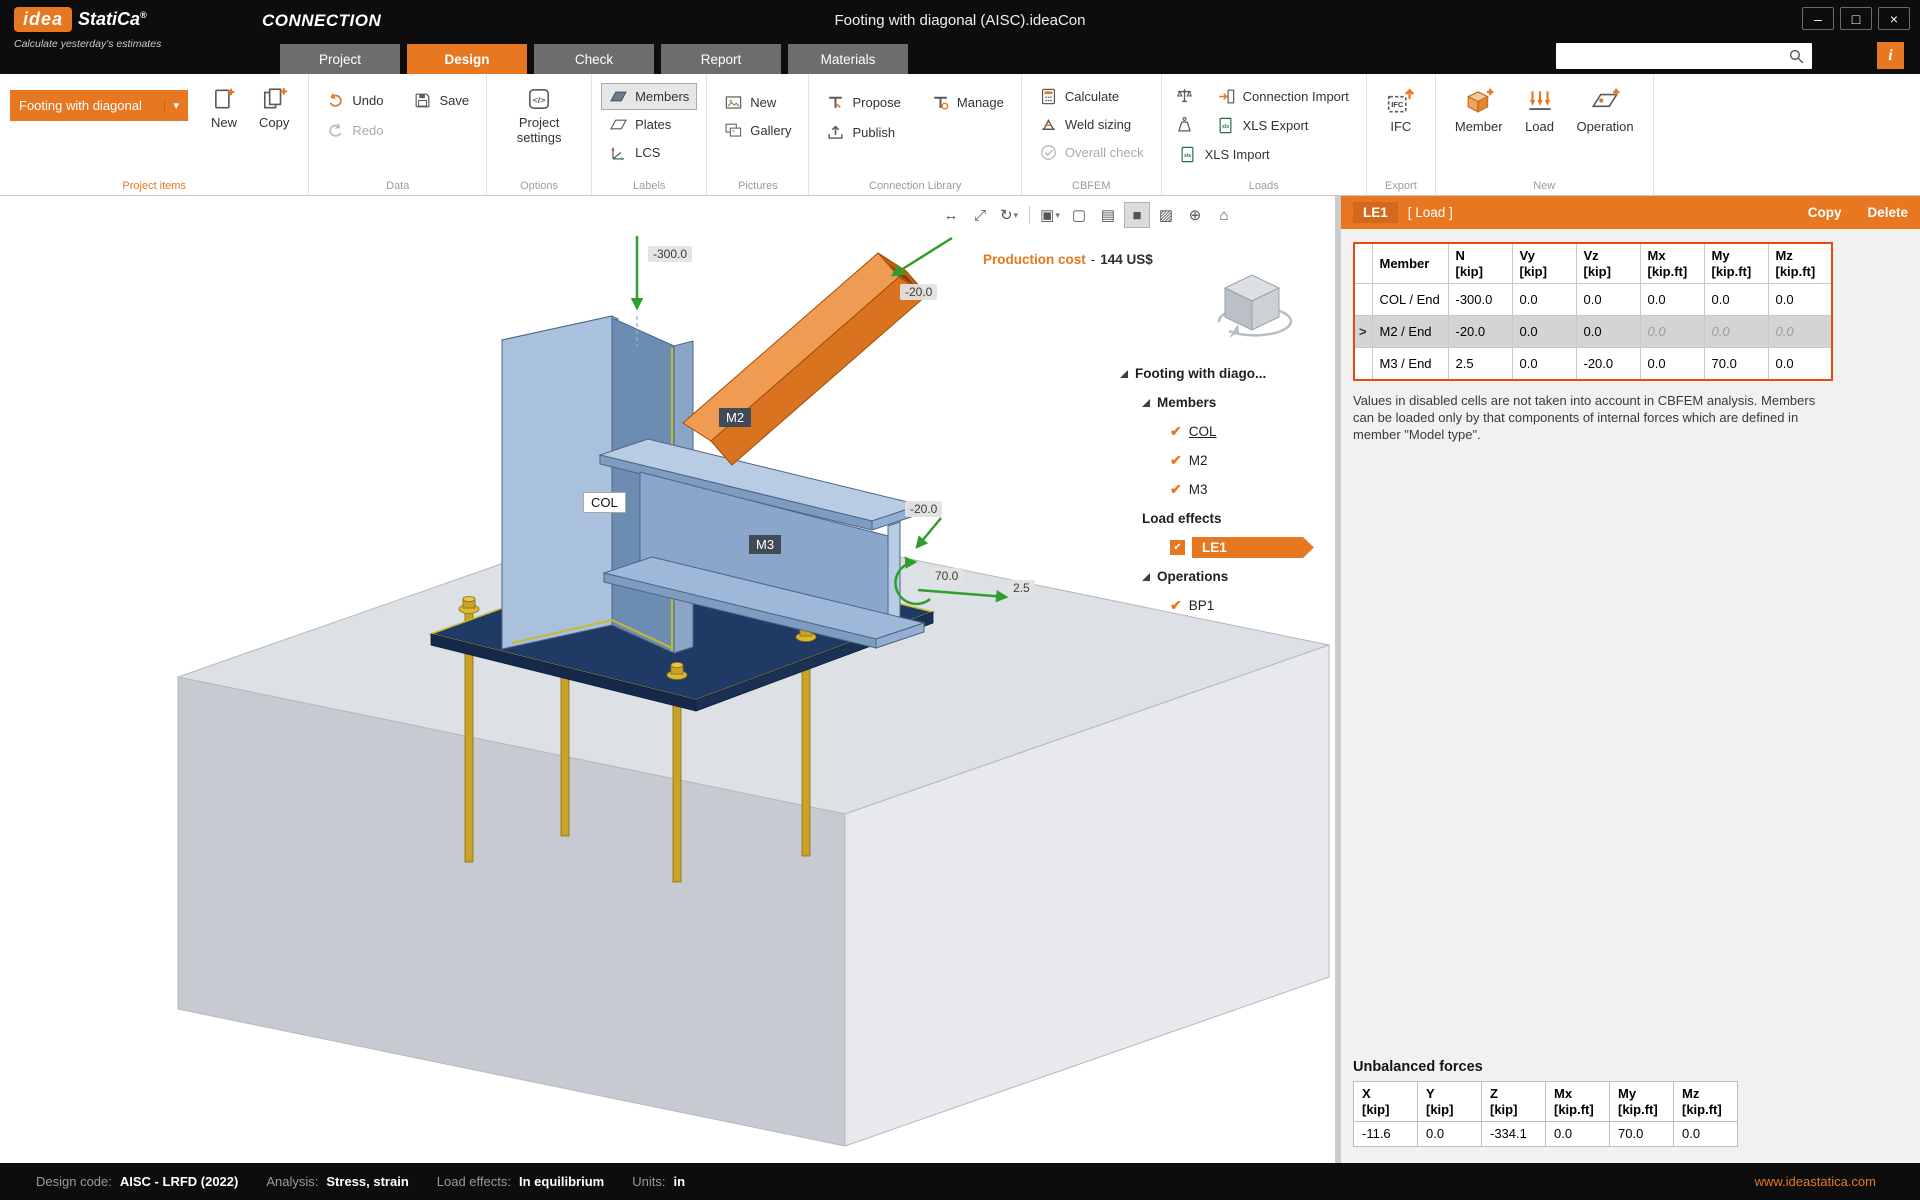 The height and width of the screenshot is (1200, 1920). I want to click on tab-check: Check, so click(594, 59).